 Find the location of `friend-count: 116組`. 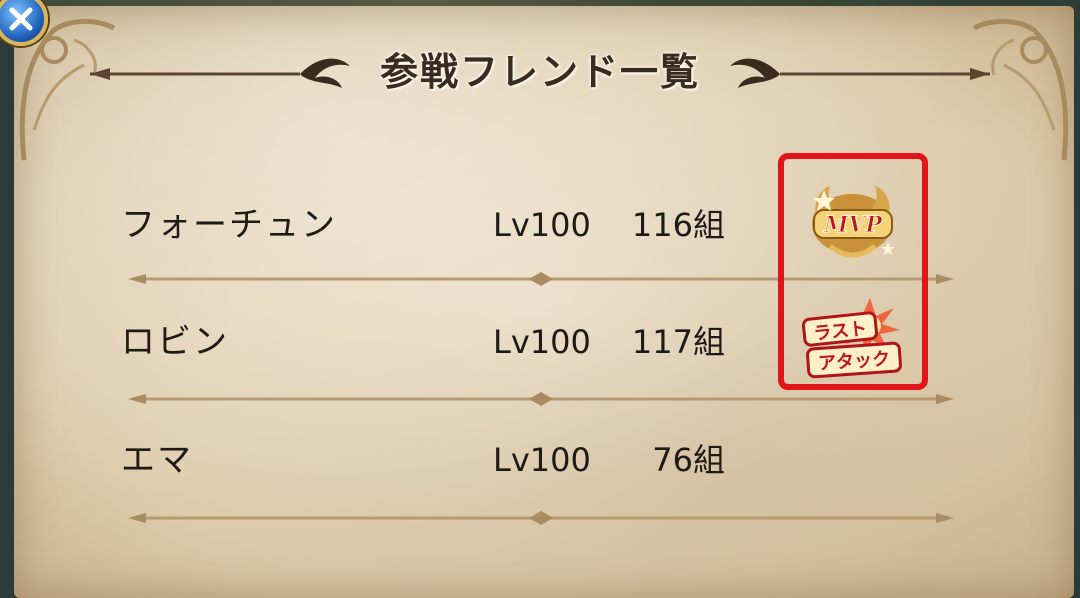

friend-count: 116組 is located at coordinates (678, 225).